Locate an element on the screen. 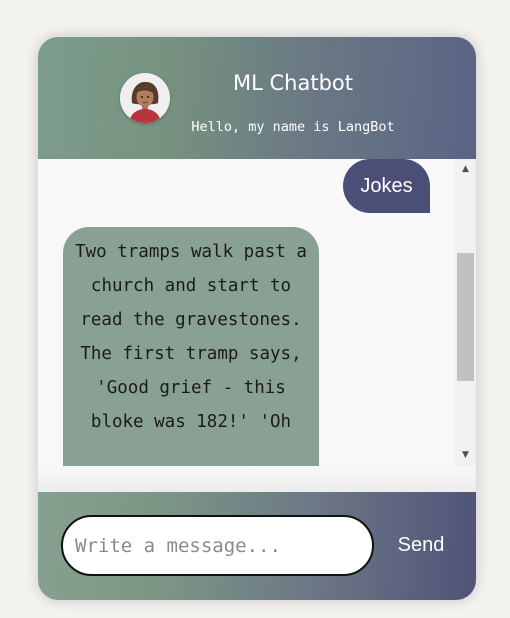 The height and width of the screenshot is (618, 510). message-scrollbar: ▲ ▼ is located at coordinates (465, 312).